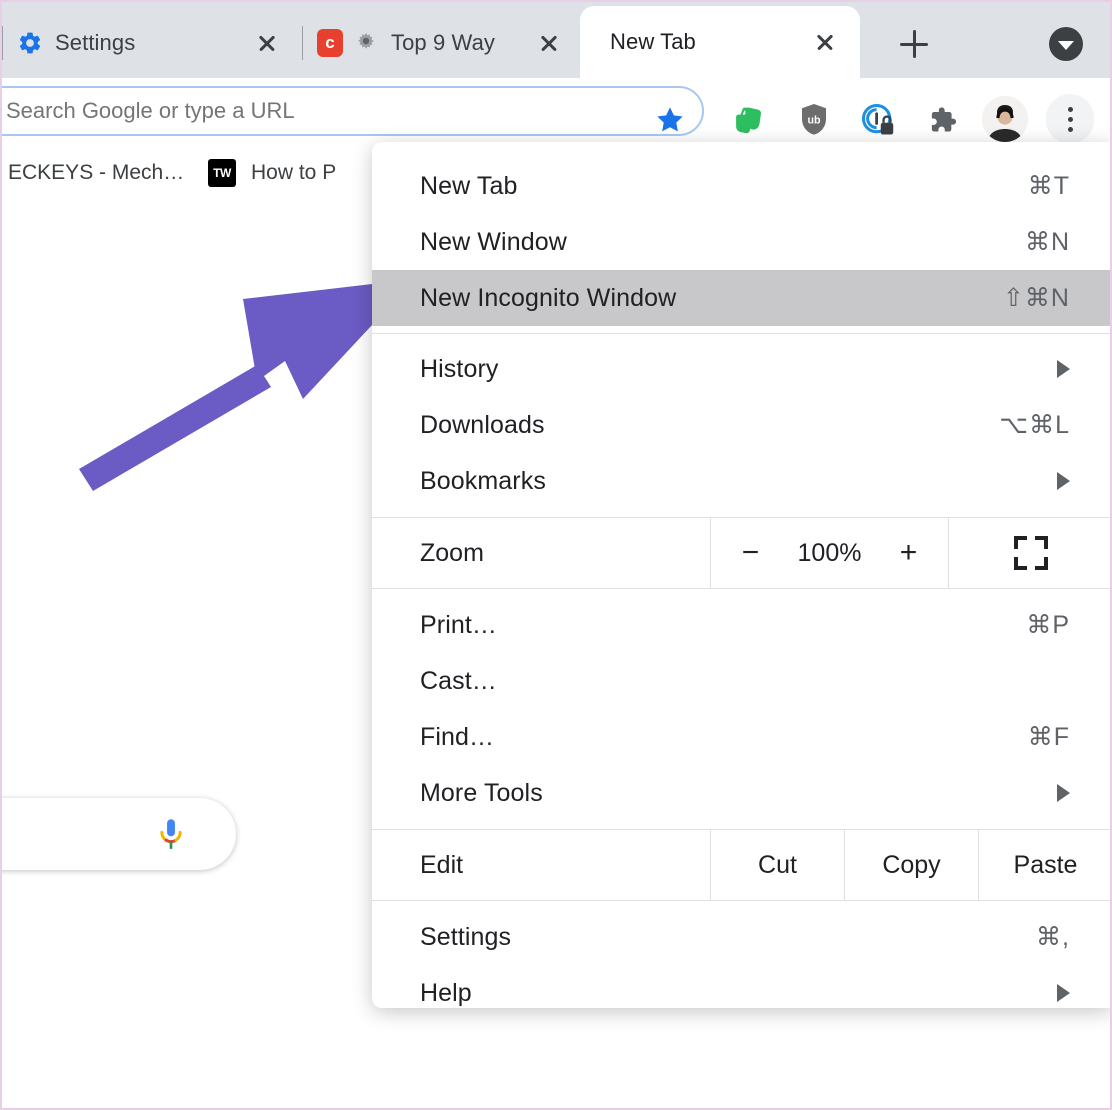 Image resolution: width=1112 pixels, height=1110 pixels. What do you see at coordinates (720, 42) in the screenshot?
I see `tab-new-tab-active: New Tab` at bounding box center [720, 42].